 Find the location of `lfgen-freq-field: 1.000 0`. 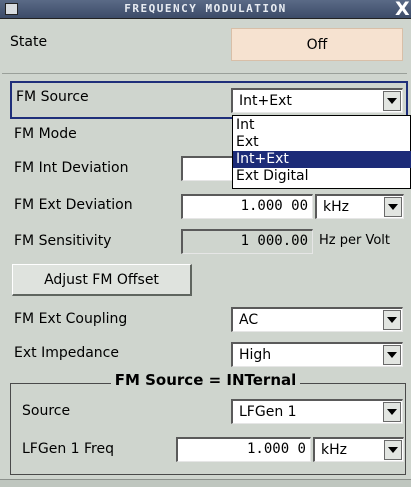

lfgen-freq-field: 1.000 0 is located at coordinates (243, 449).